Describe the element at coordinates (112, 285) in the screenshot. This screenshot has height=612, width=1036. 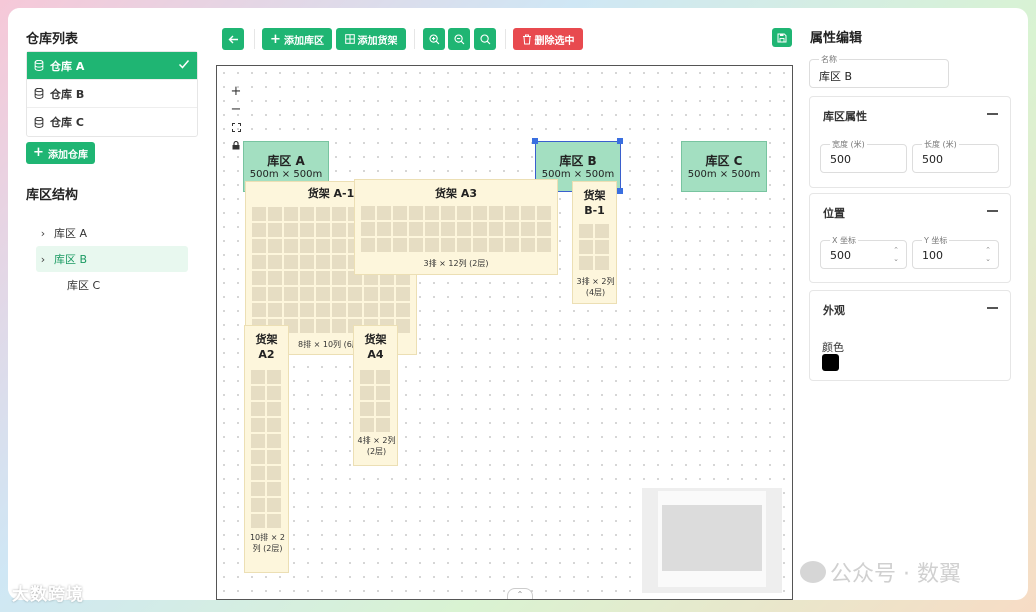
I see `tree-item-zone-c: 库区 C` at that location.